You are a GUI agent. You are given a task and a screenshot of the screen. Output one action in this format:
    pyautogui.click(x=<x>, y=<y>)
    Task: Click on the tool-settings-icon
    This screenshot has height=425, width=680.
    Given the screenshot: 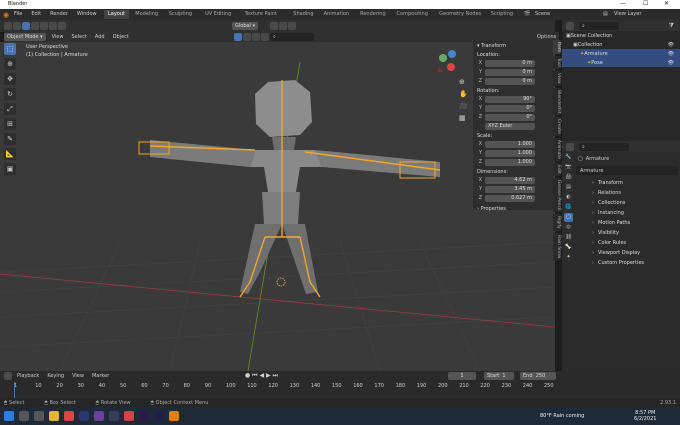 What is the action you would take?
    pyautogui.click(x=17, y=26)
    